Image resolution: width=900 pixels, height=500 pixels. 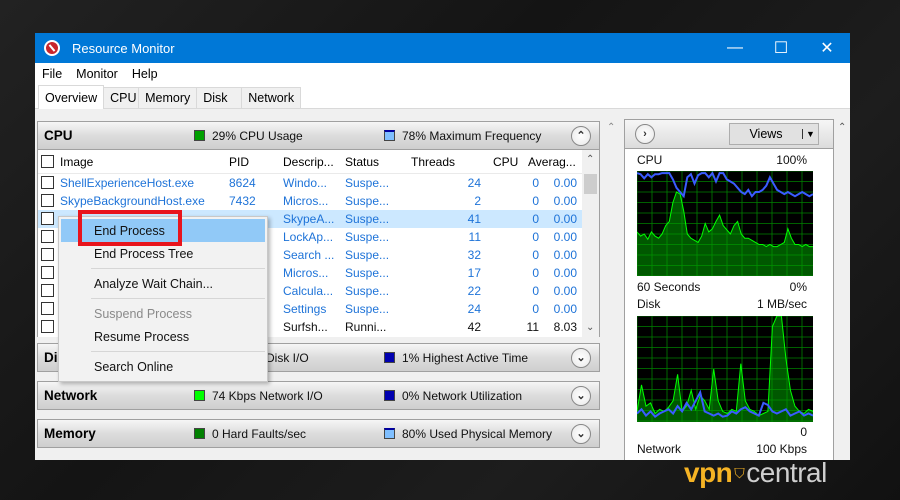 What do you see at coordinates (669, 287) in the screenshot?
I see `cpu-graph-timespan: 60 Seconds` at bounding box center [669, 287].